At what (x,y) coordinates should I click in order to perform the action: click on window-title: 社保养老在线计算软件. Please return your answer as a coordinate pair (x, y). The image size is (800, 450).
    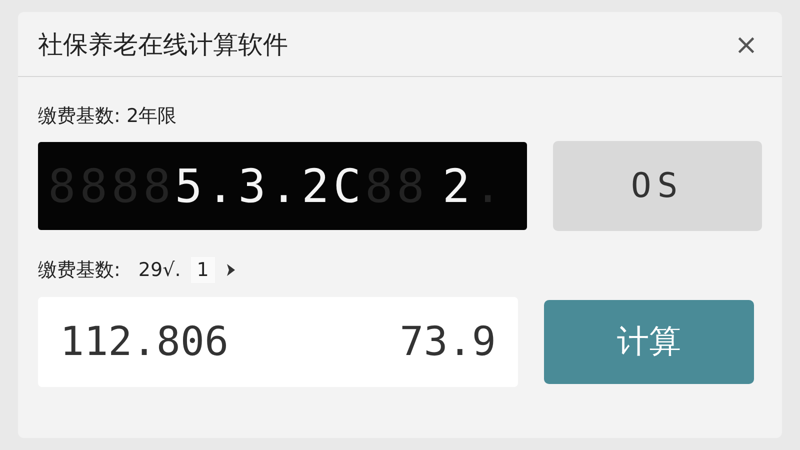
    Looking at the image, I should click on (163, 44).